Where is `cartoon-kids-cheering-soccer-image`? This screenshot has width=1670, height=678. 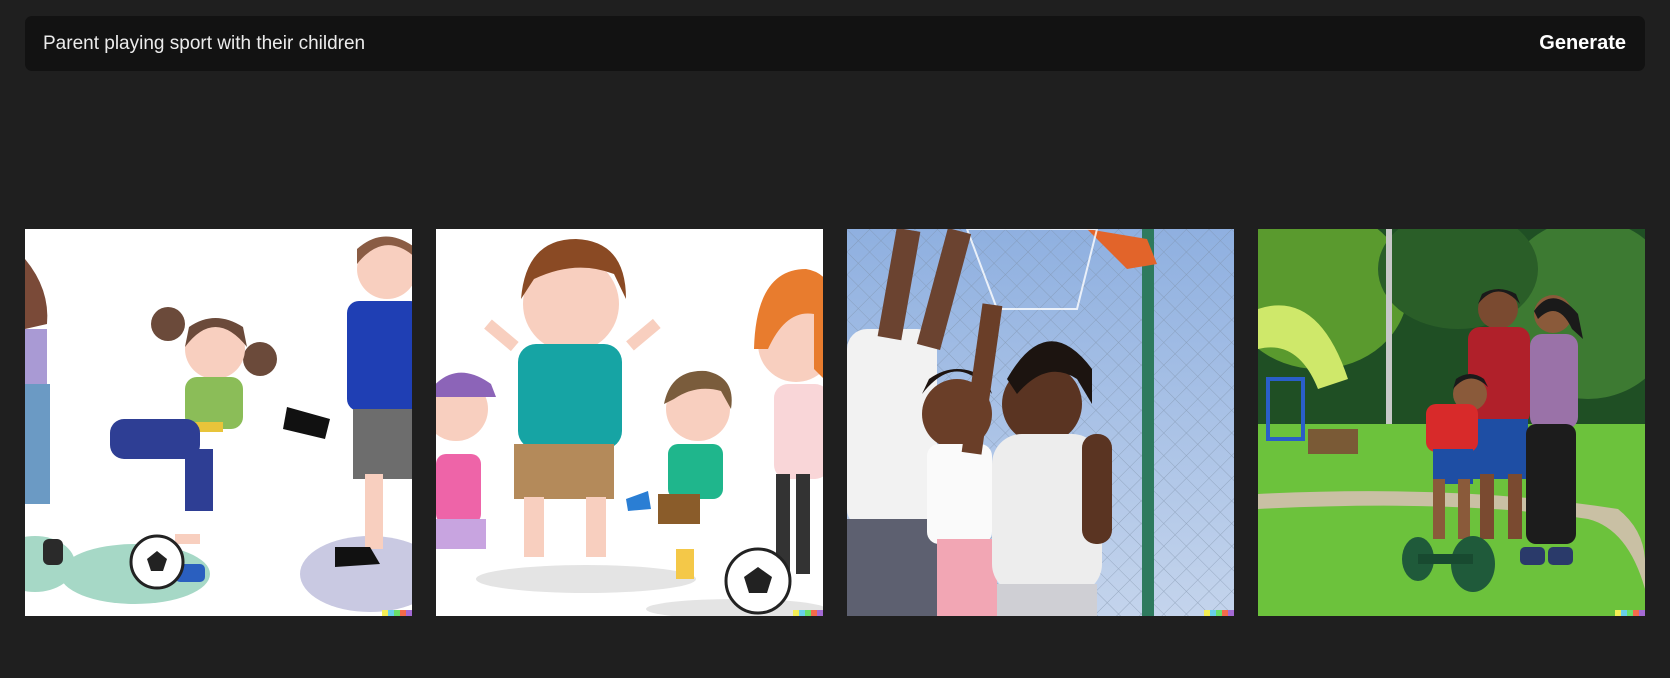
cartoon-kids-cheering-soccer-image is located at coordinates (629, 422).